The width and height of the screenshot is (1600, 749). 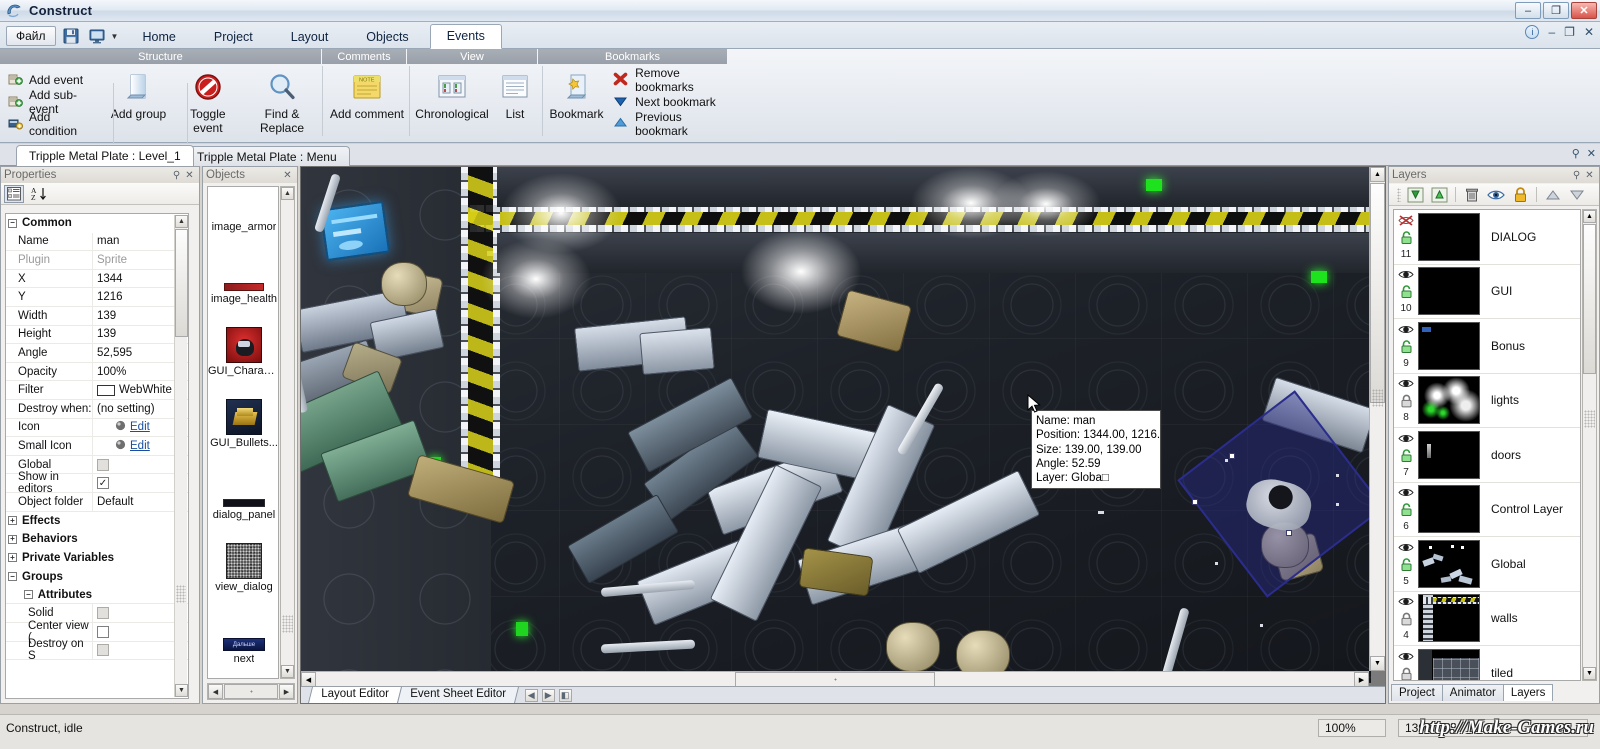 What do you see at coordinates (1352, 728) in the screenshot?
I see `zoom-level: 100%` at bounding box center [1352, 728].